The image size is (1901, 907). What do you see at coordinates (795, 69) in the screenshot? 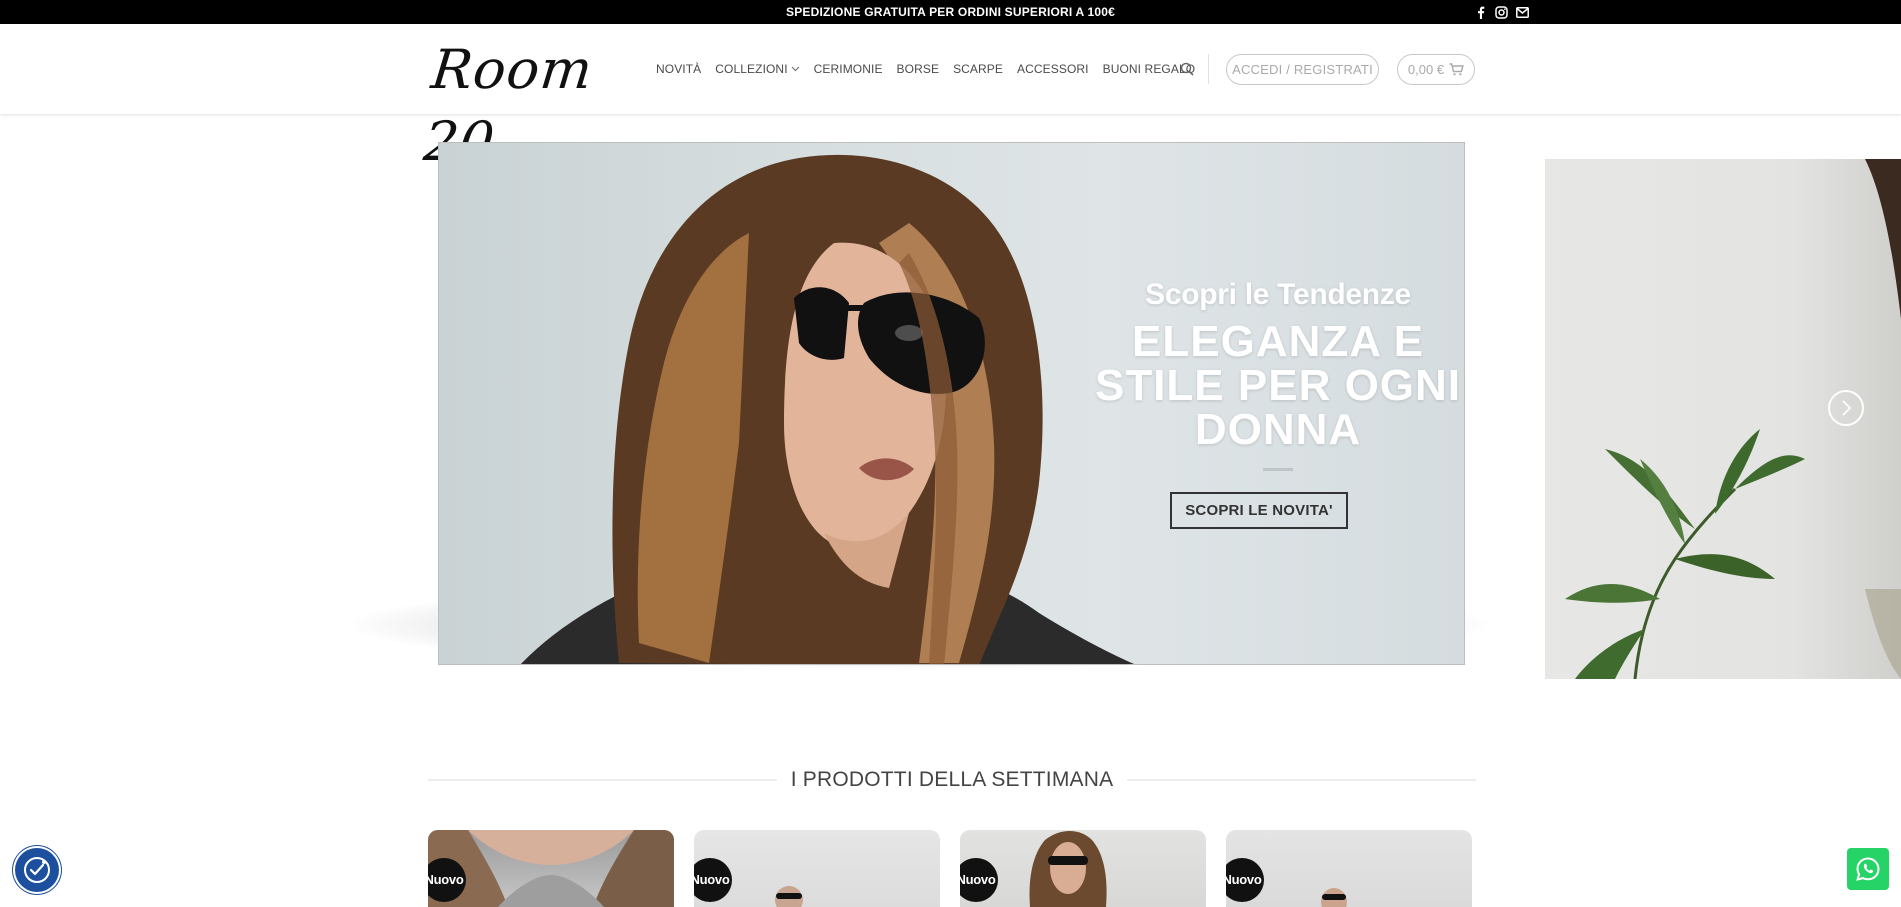
I see `chevron-down-icon` at bounding box center [795, 69].